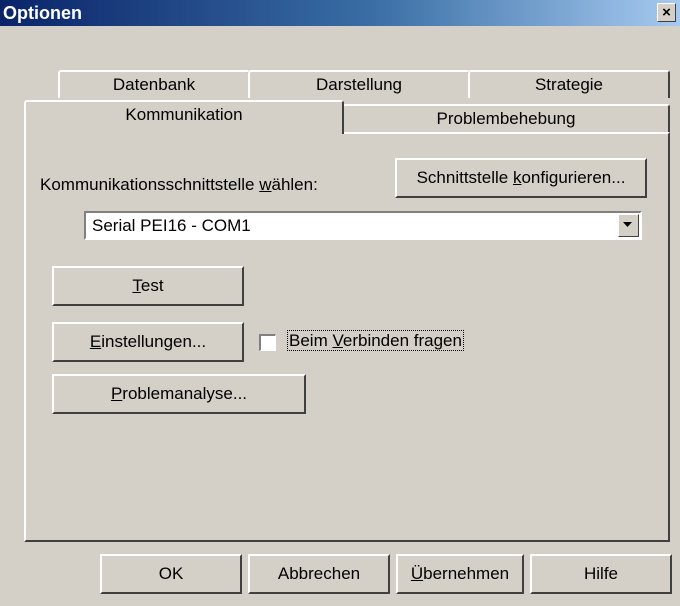  I want to click on tab-darstellung: Darstellung, so click(359, 84).